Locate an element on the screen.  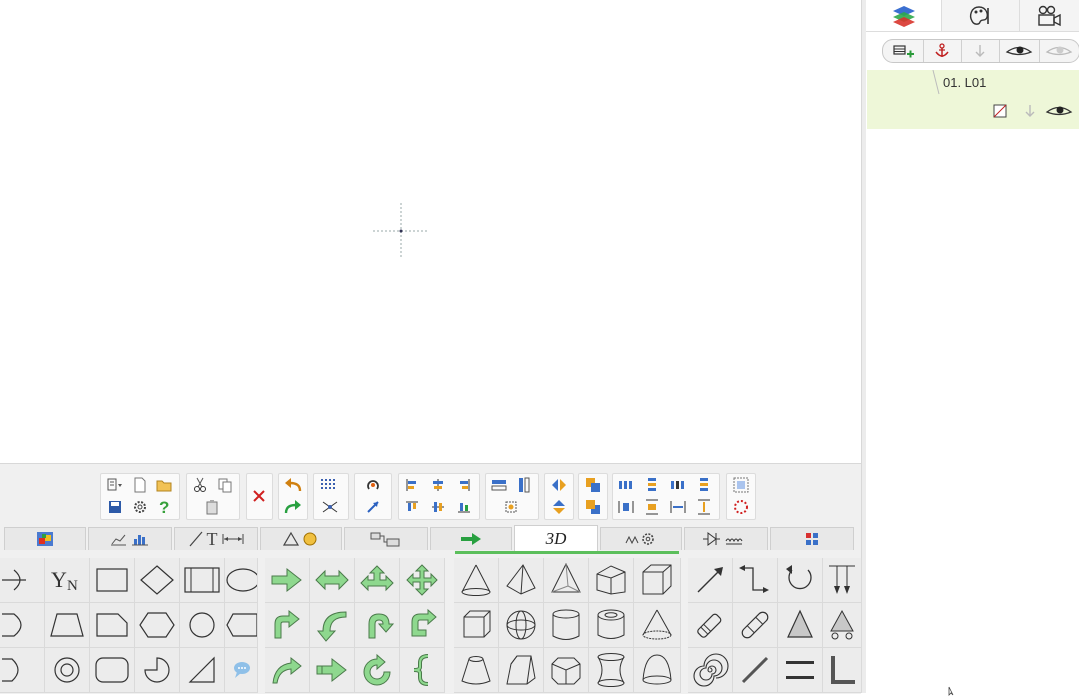
layer-name: 01. L01 is located at coordinates (964, 82).